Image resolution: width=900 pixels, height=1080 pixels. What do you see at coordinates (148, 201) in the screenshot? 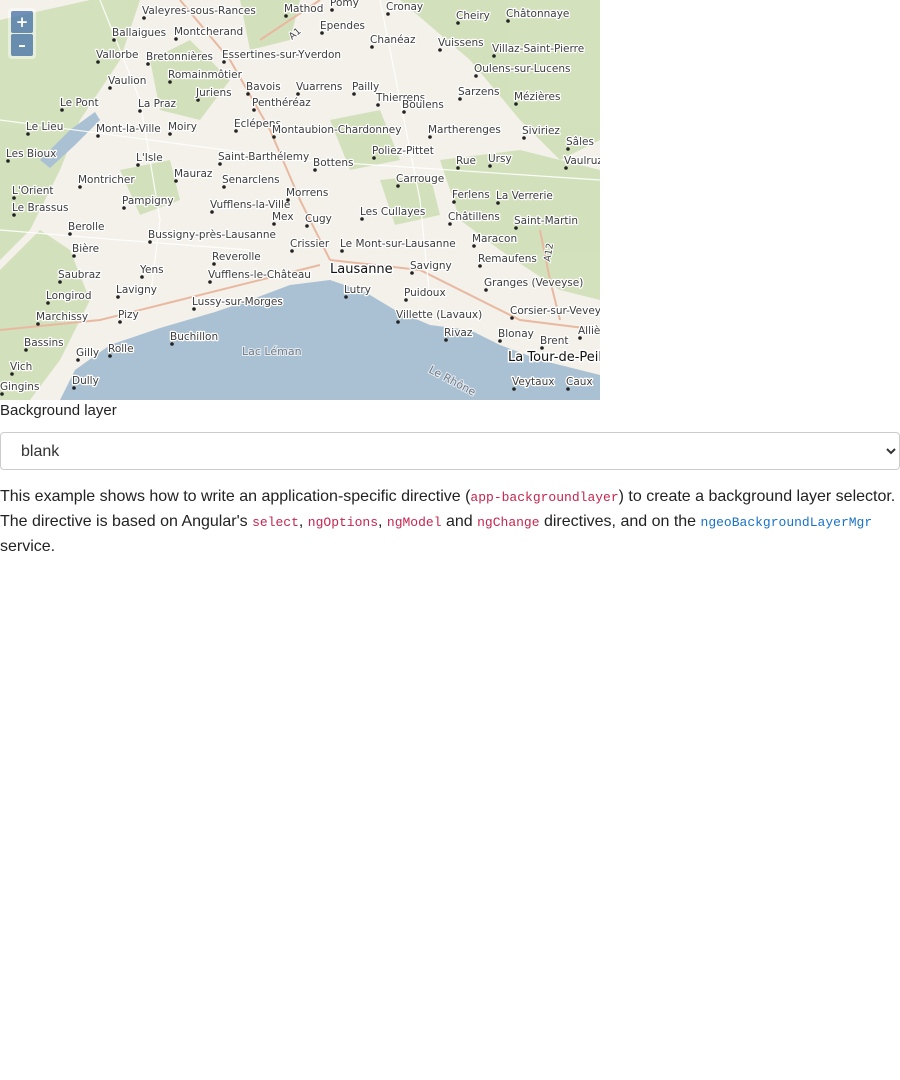
I see `place-label: Pampigny` at bounding box center [148, 201].